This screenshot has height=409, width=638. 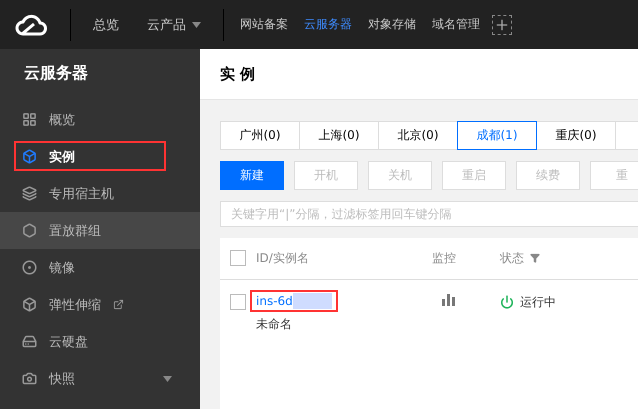 I want to click on hexagon-icon, so click(x=29, y=230).